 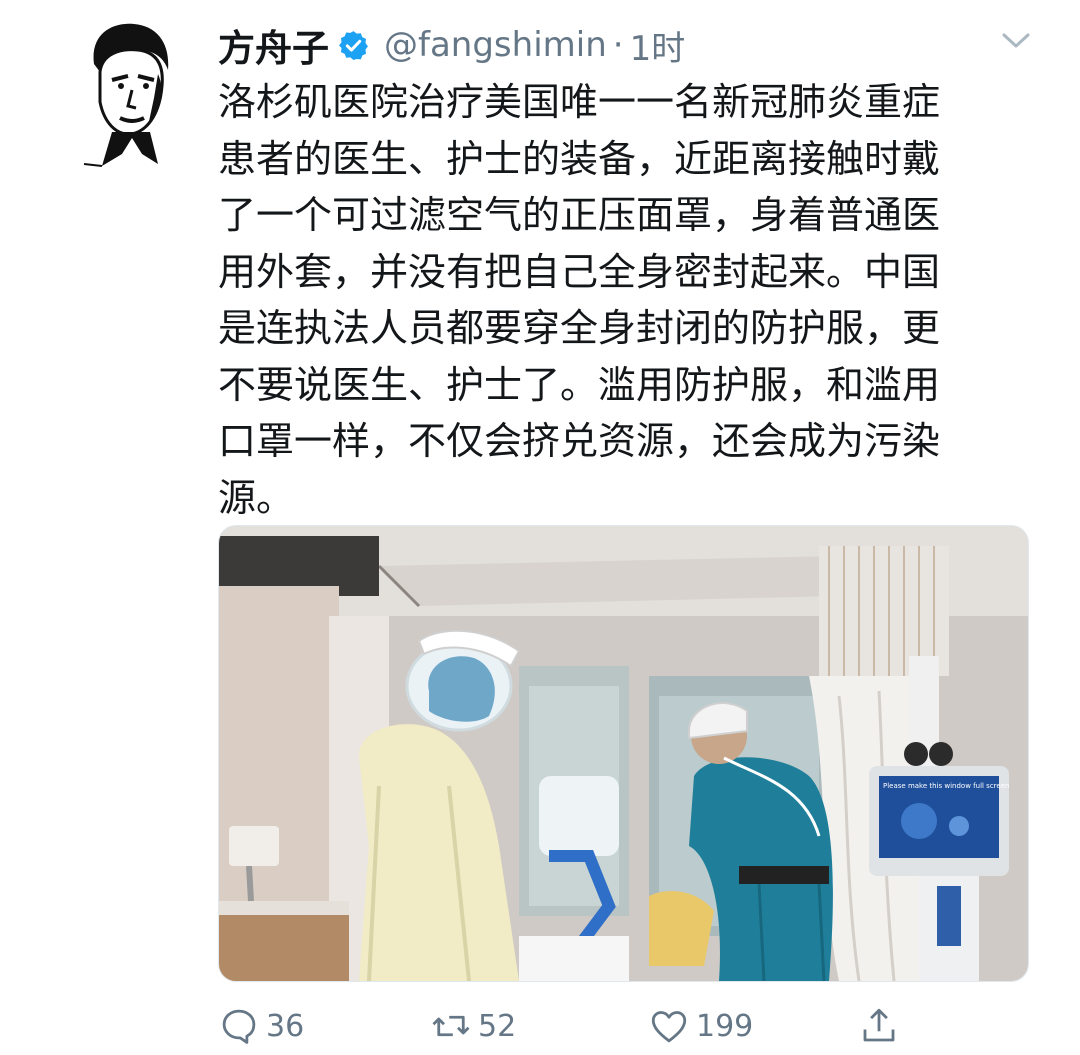 I want to click on tweet-text-line: 是连执法人员都要穿全身封闭的防护服，更, so click(x=579, y=328).